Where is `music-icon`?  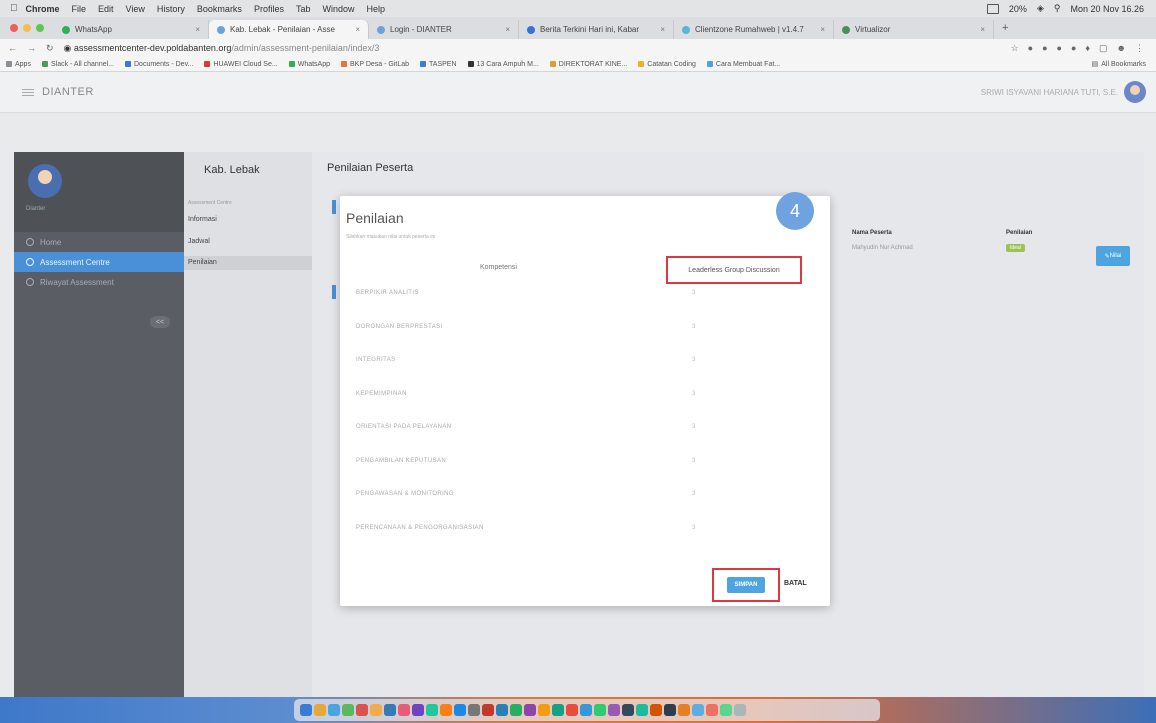 music-icon is located at coordinates (404, 710).